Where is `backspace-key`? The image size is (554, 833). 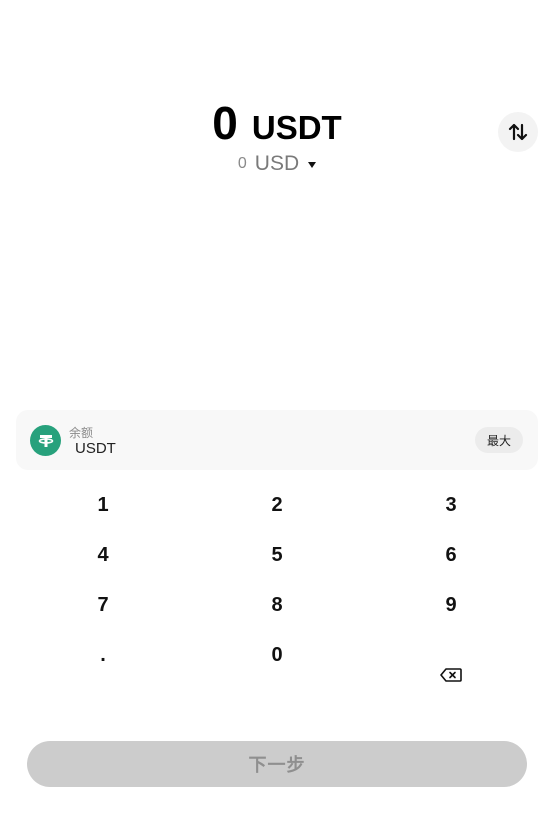 backspace-key is located at coordinates (451, 675).